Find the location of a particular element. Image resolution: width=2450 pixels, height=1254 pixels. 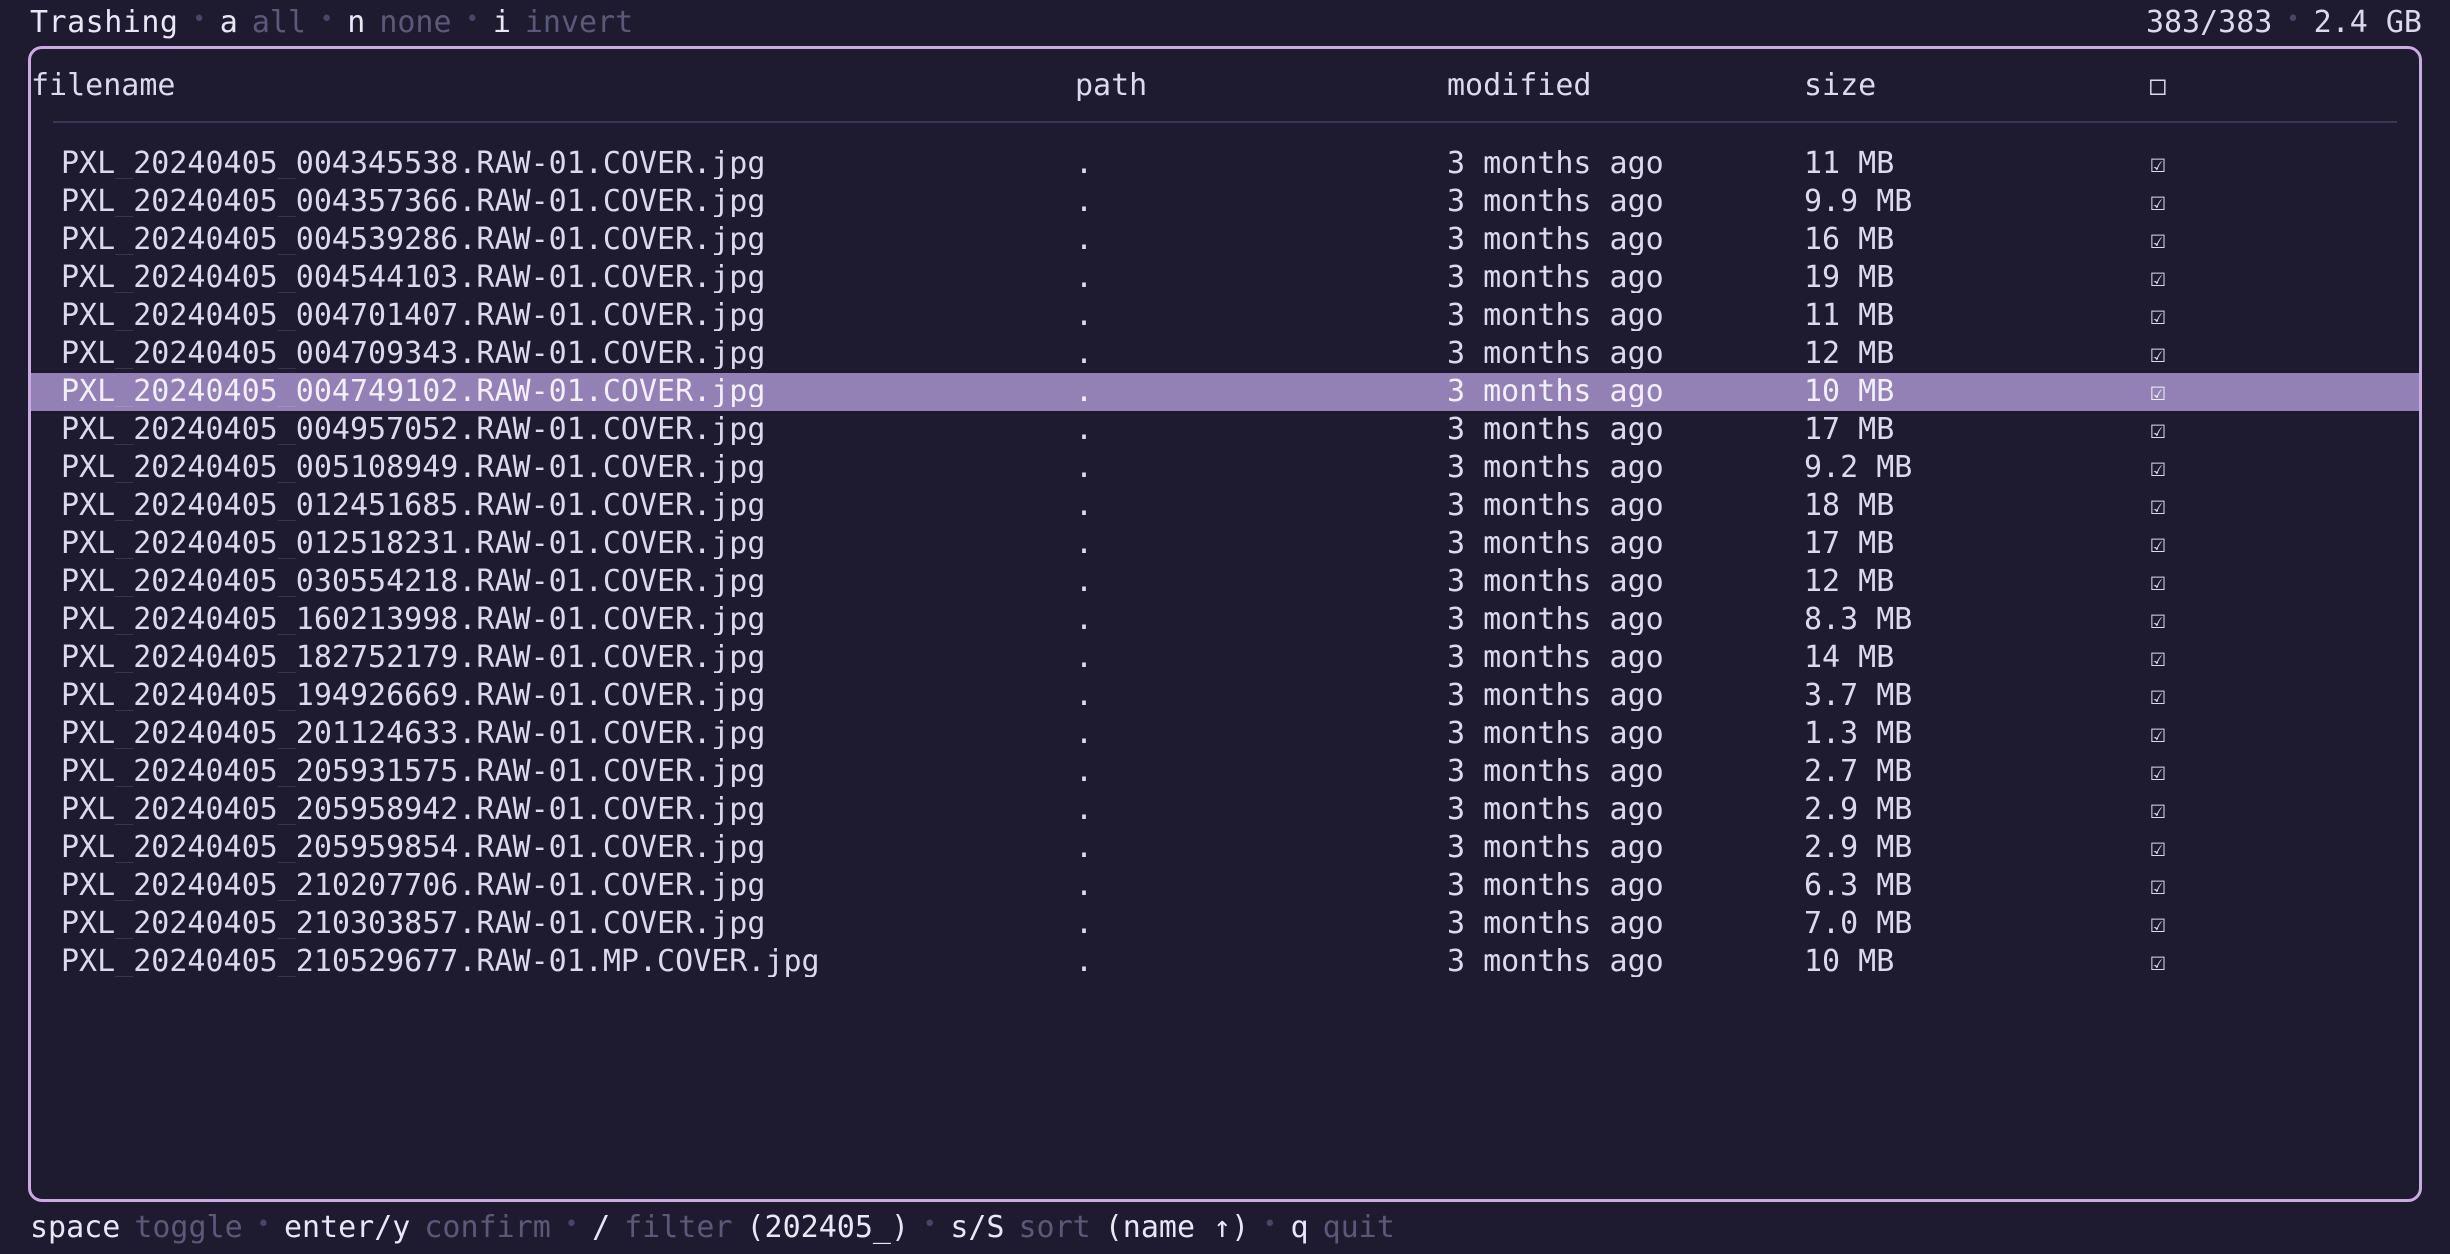

action-none-label: none is located at coordinates (408, 23).